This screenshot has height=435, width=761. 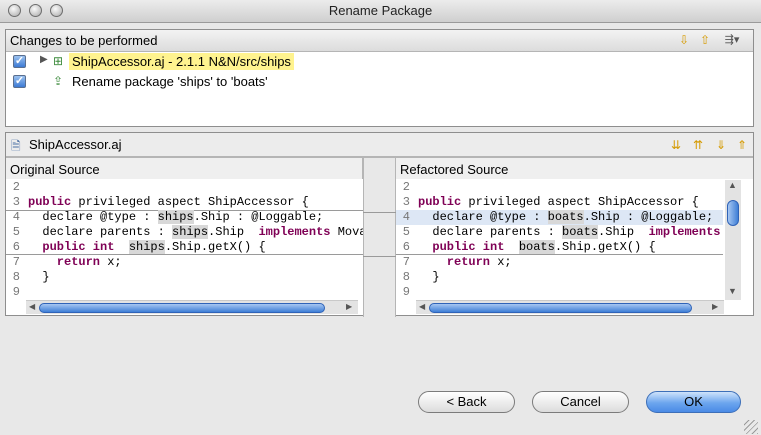 What do you see at coordinates (176, 217) in the screenshot?
I see `code-text: declare @type : ships.Ship : @Loggable;` at bounding box center [176, 217].